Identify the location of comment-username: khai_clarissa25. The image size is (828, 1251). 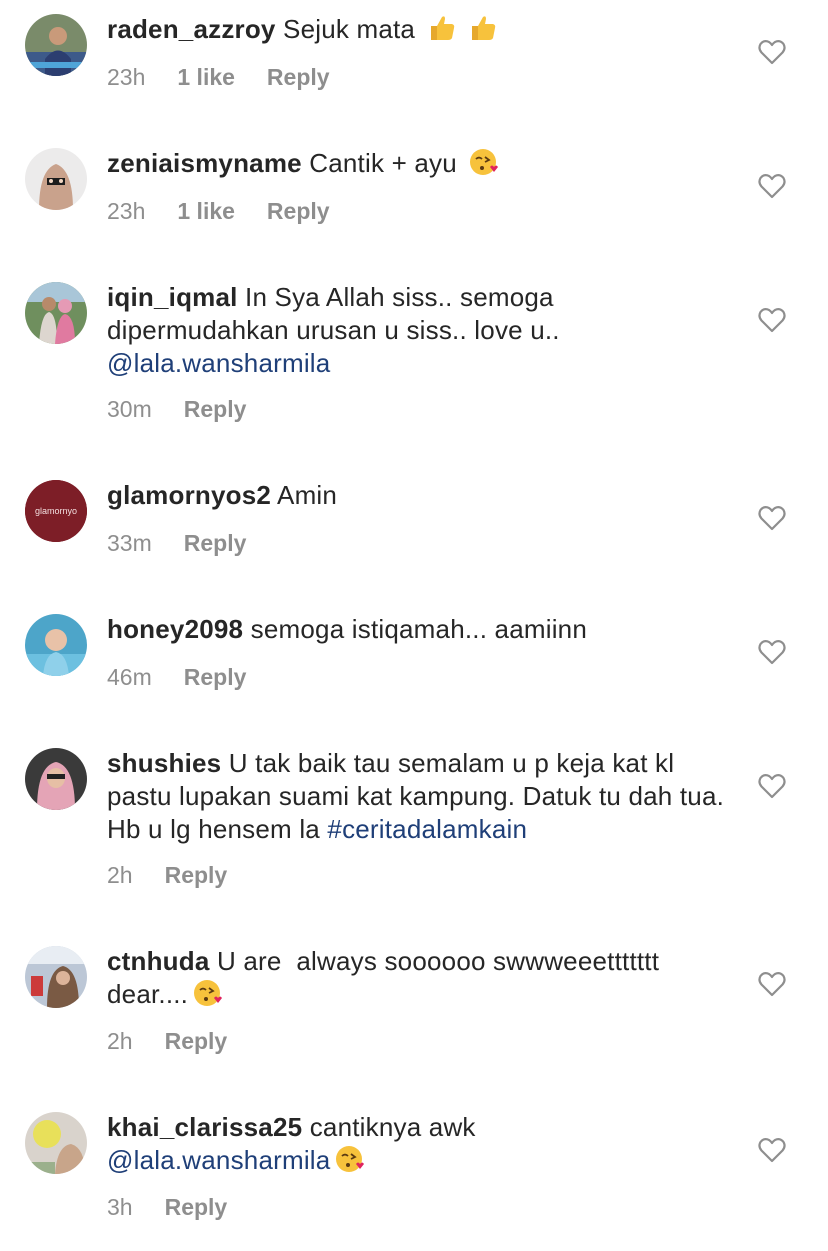
(204, 1127).